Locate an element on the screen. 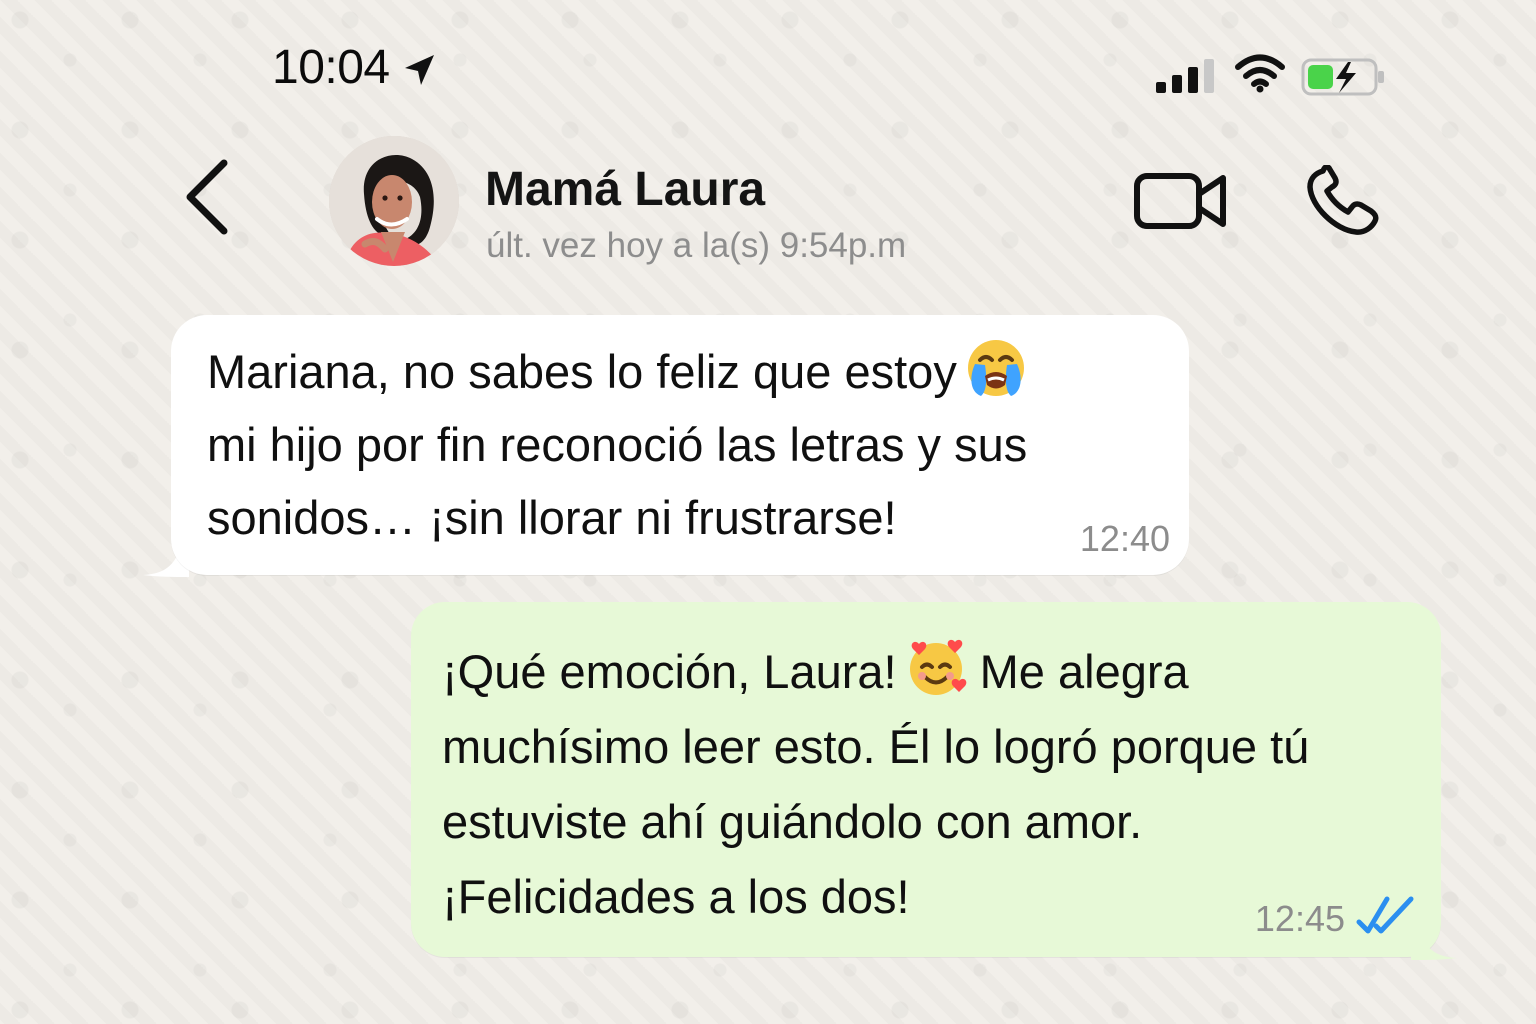 This screenshot has height=1024, width=1536. outgoing-message-line-1-start: ¡Qué emoción, Laura! is located at coordinates (669, 671).